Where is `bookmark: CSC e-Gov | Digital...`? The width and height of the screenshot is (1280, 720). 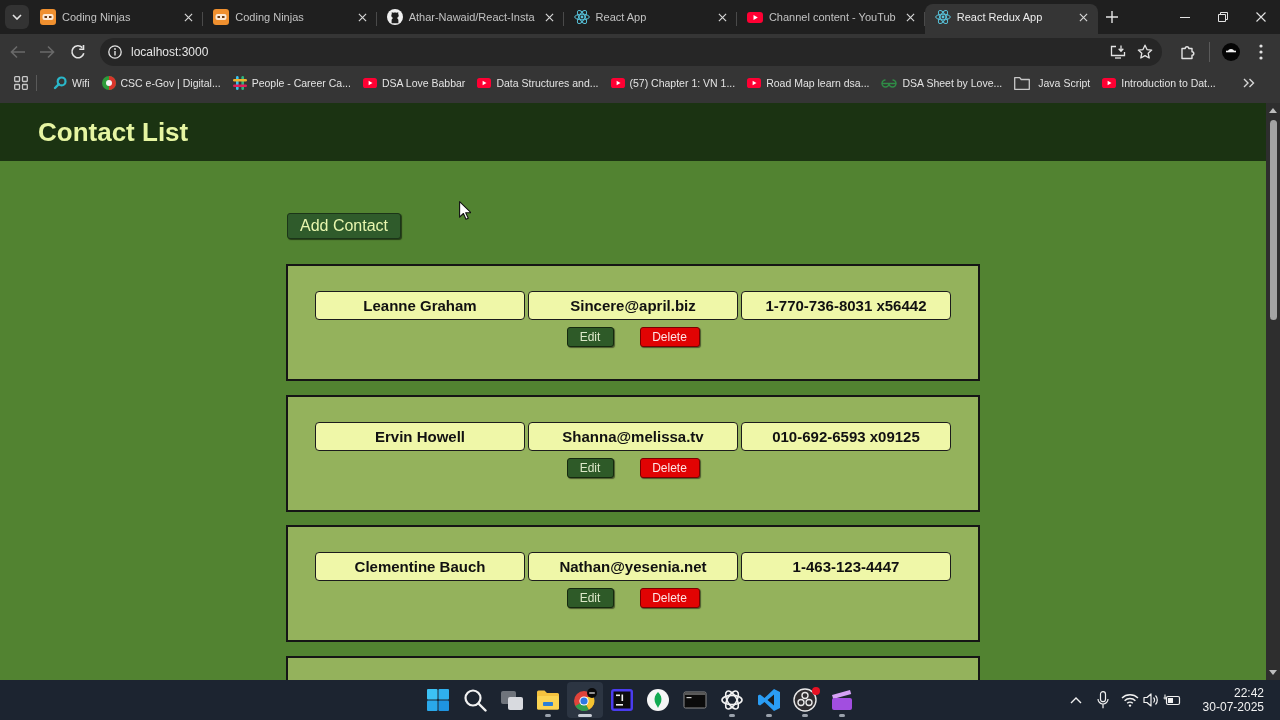
bookmark: CSC e-Gov | Digital... is located at coordinates (161, 83).